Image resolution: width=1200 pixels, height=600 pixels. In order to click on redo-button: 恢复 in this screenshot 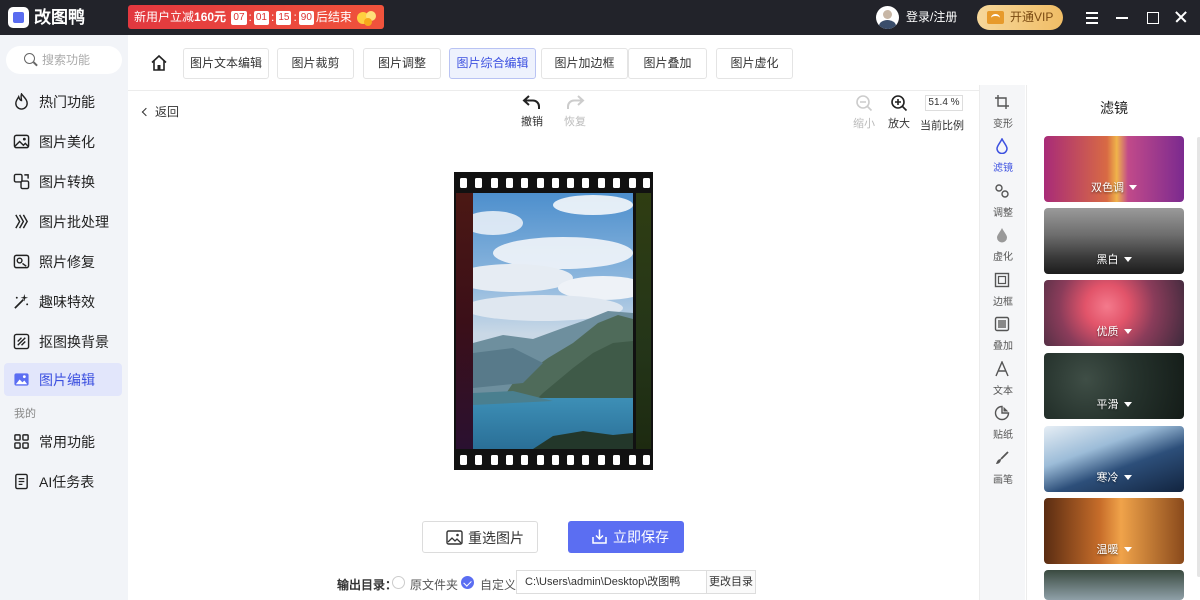, I will do `click(575, 111)`.